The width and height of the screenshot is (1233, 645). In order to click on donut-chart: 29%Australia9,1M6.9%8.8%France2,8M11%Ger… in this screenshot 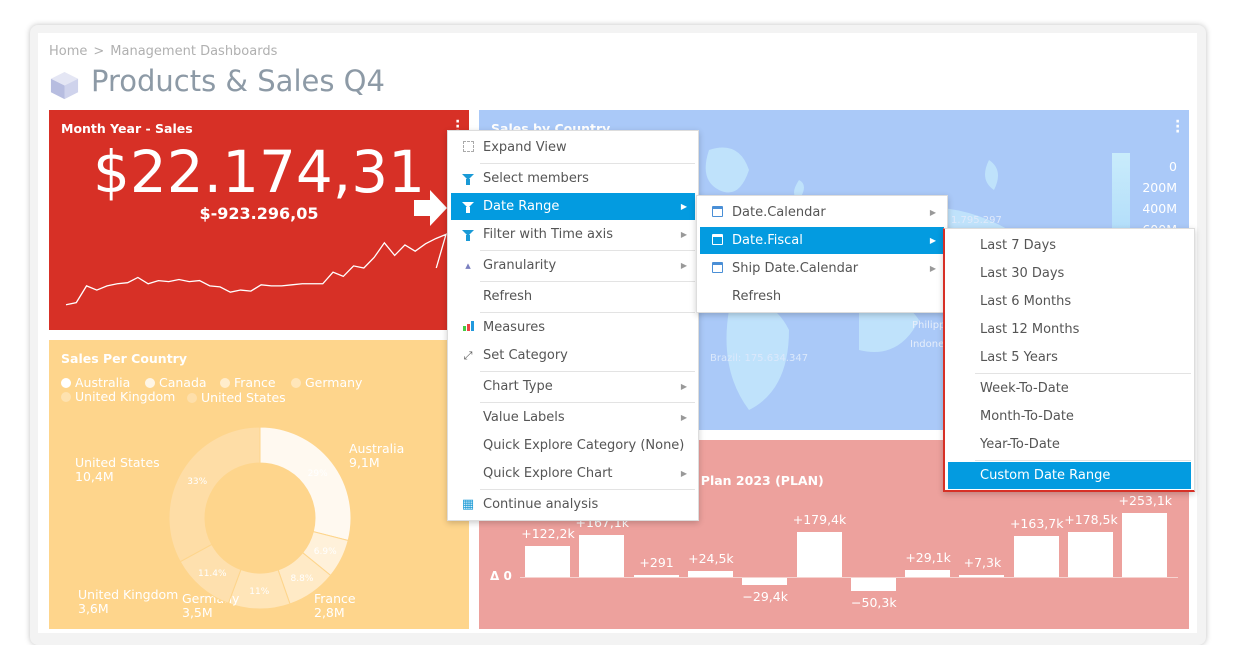, I will do `click(239, 523)`.